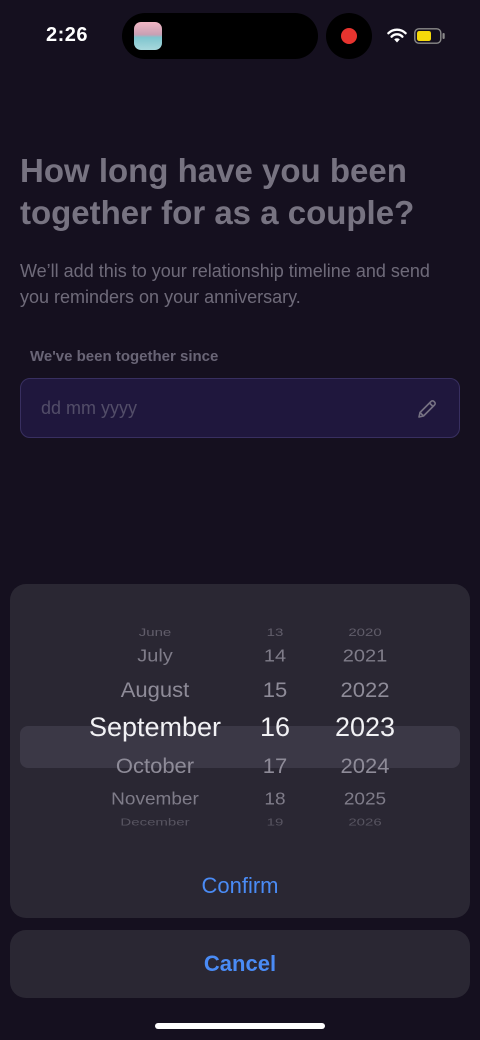  I want to click on year-wheel-item: 2026, so click(365, 822).